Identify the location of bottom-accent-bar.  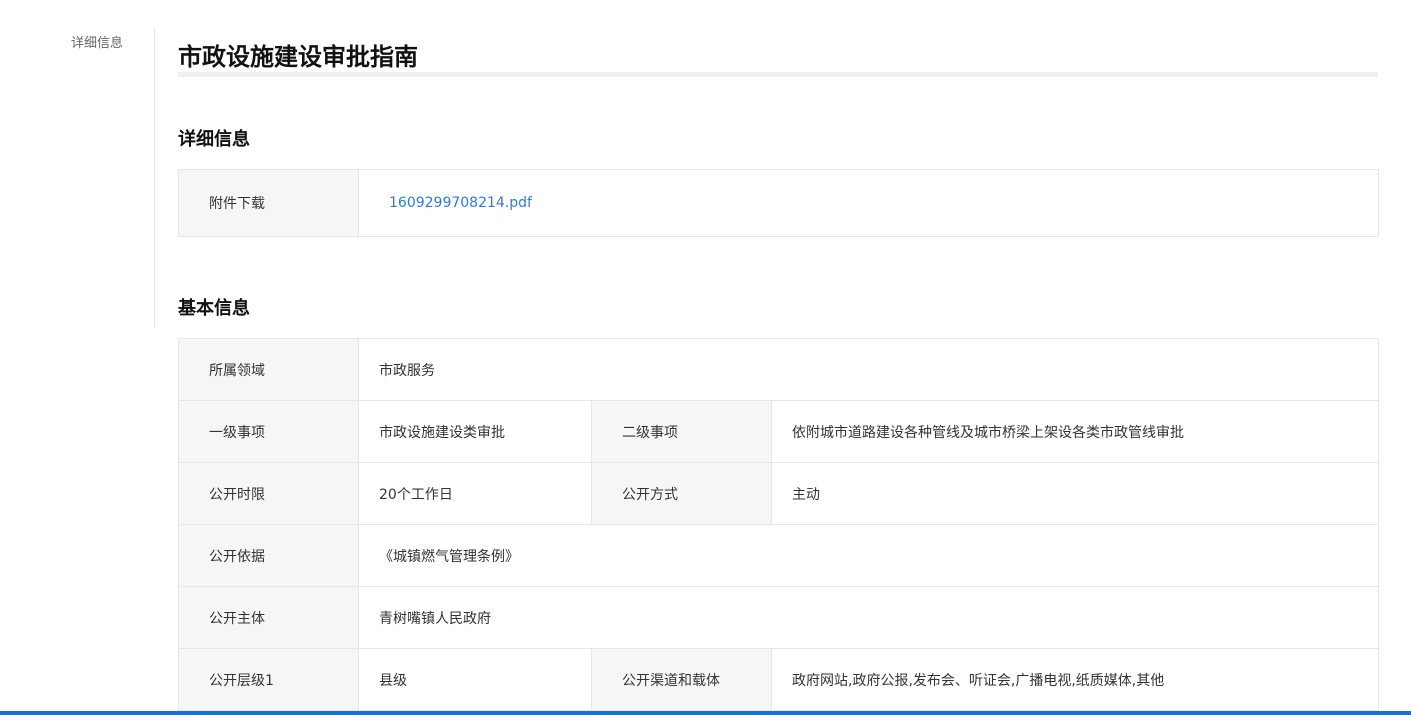
(705, 713).